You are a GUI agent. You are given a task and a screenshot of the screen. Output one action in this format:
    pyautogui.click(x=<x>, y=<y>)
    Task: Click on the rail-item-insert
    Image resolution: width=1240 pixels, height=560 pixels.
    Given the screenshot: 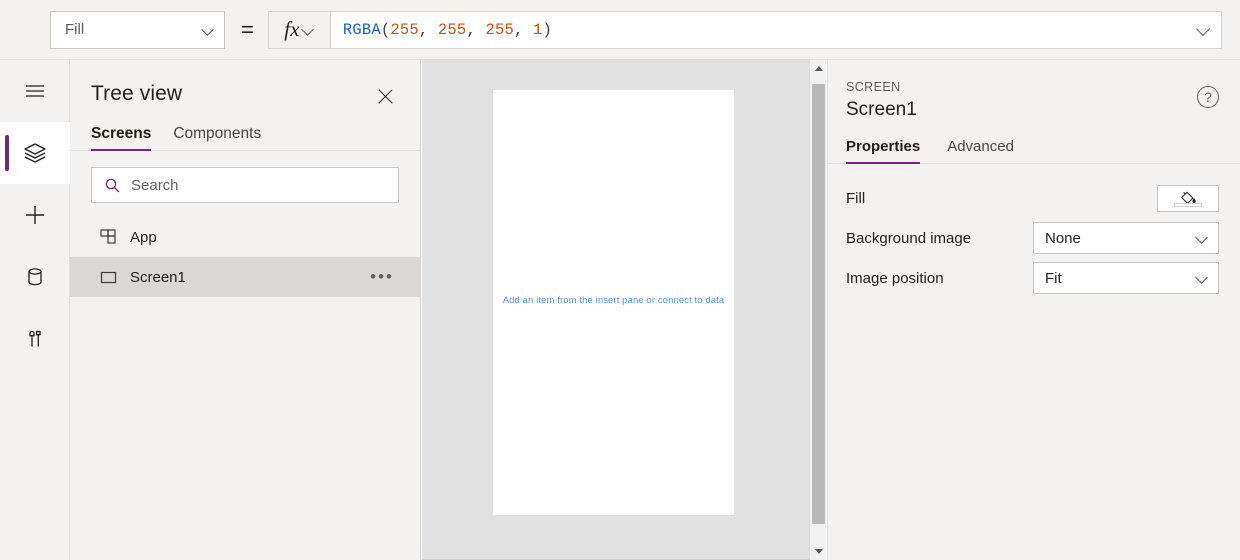 What is the action you would take?
    pyautogui.click(x=35, y=215)
    